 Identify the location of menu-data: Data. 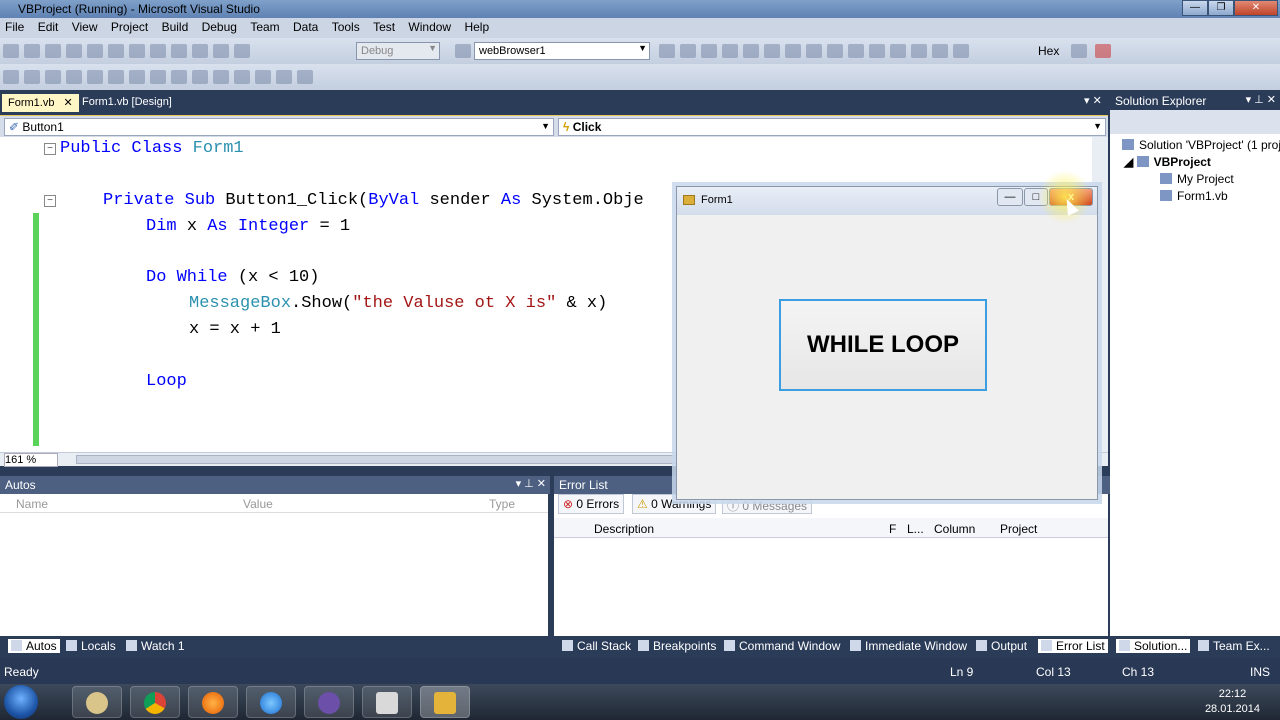
(305, 27).